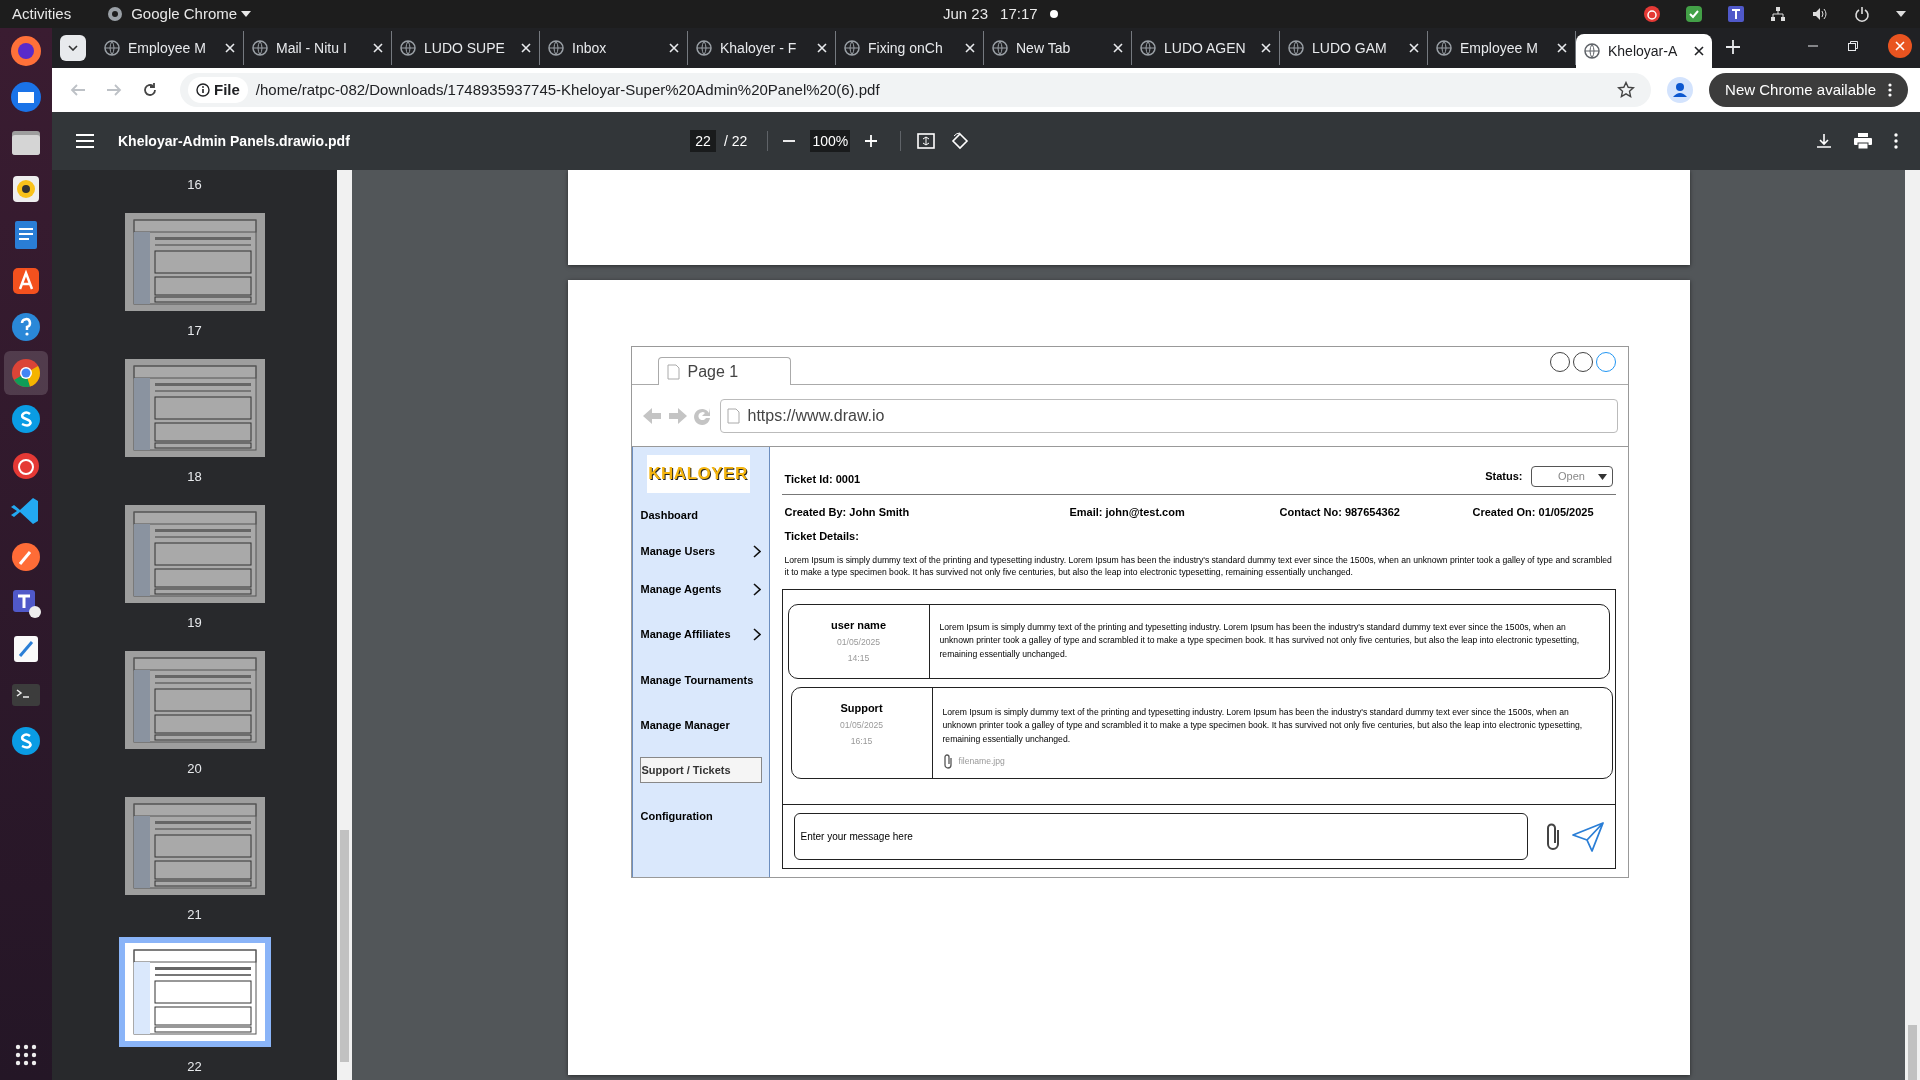  Describe the element at coordinates (703, 141) in the screenshot. I see `page-number-field: 22` at that location.